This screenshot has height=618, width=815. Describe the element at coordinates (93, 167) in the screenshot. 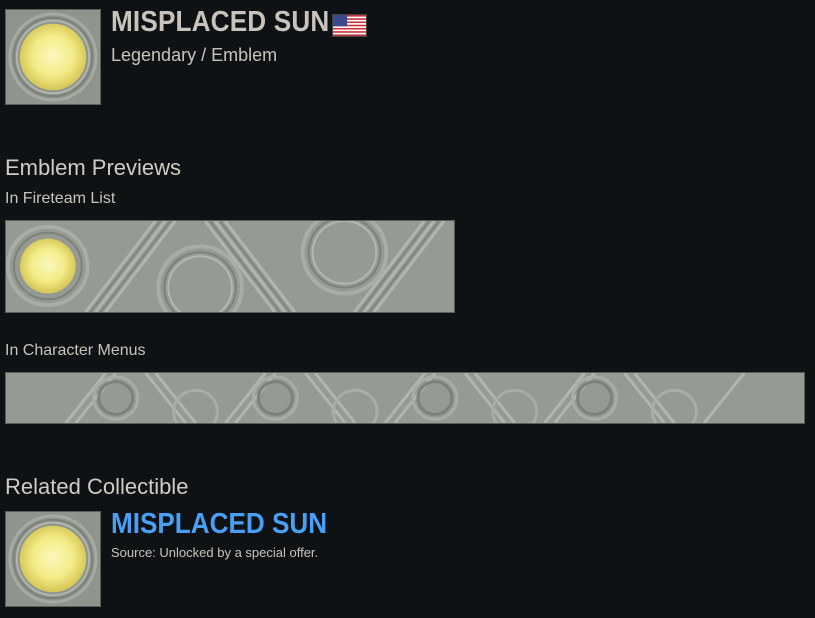

I see `emblem-previews-heading: Emblem Previews` at that location.